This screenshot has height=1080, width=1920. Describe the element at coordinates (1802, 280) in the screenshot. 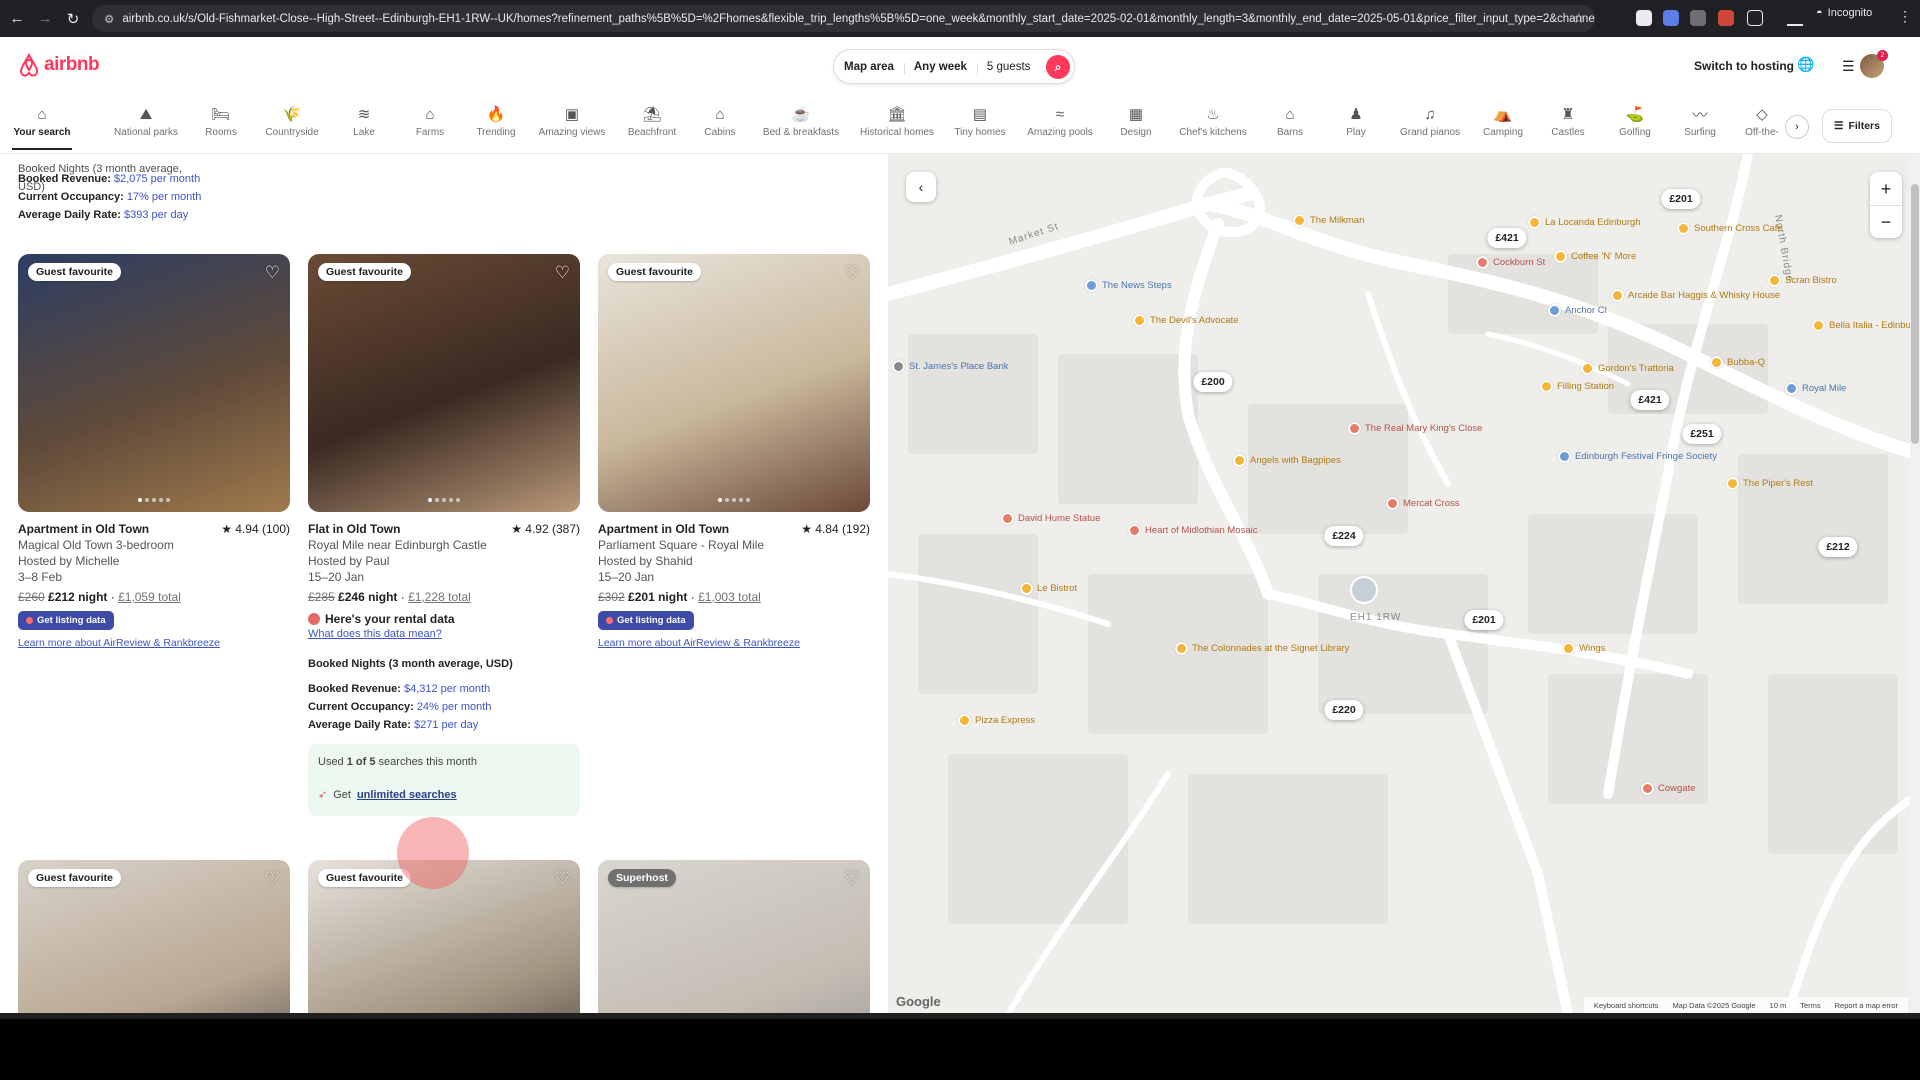

I see `map-poi: Scran Bistro` at that location.